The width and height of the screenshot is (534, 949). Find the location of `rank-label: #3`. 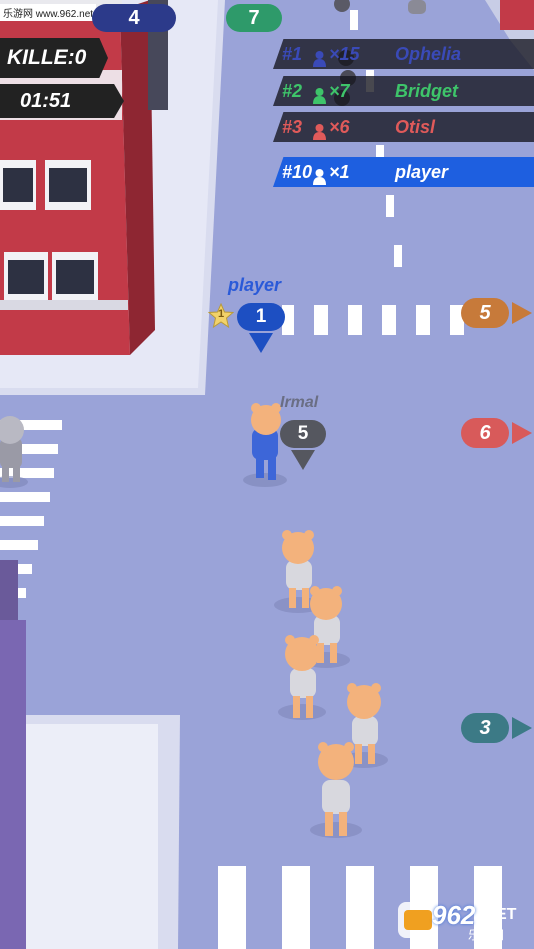

rank-label: #3 is located at coordinates (292, 127).